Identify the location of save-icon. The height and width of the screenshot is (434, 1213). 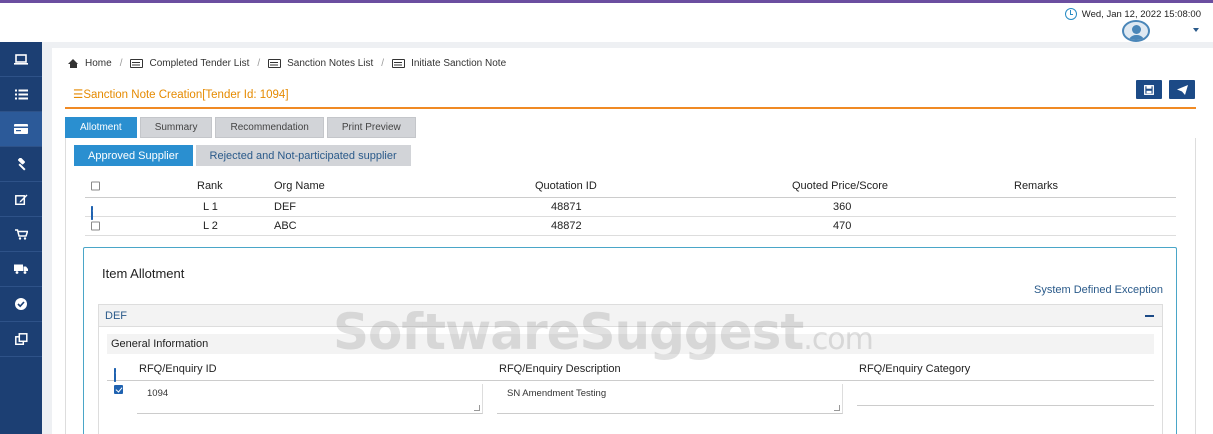
(1149, 89).